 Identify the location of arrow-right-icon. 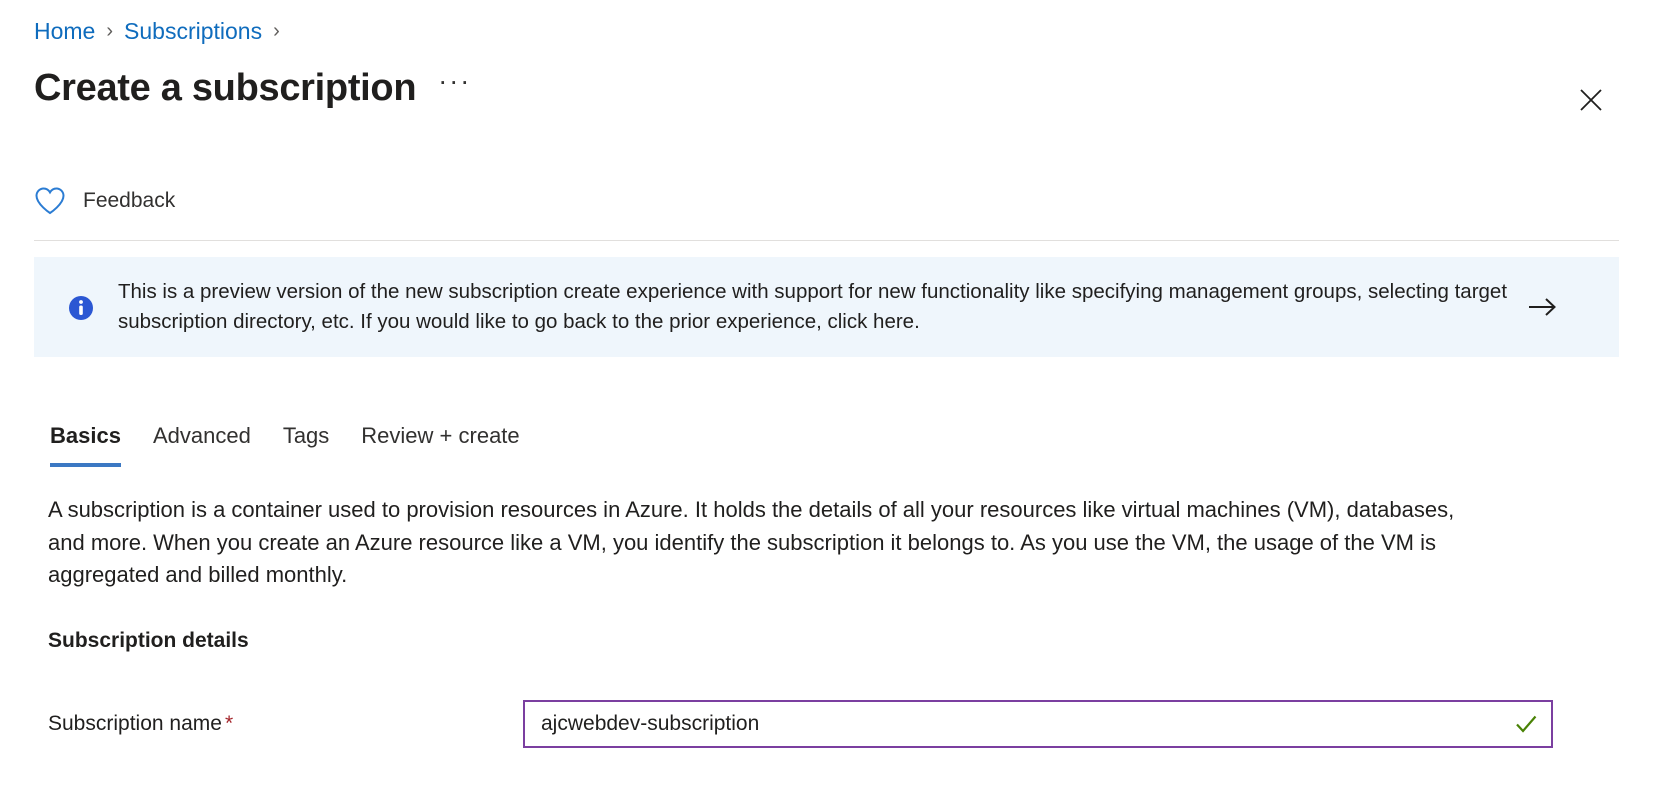
(1542, 307).